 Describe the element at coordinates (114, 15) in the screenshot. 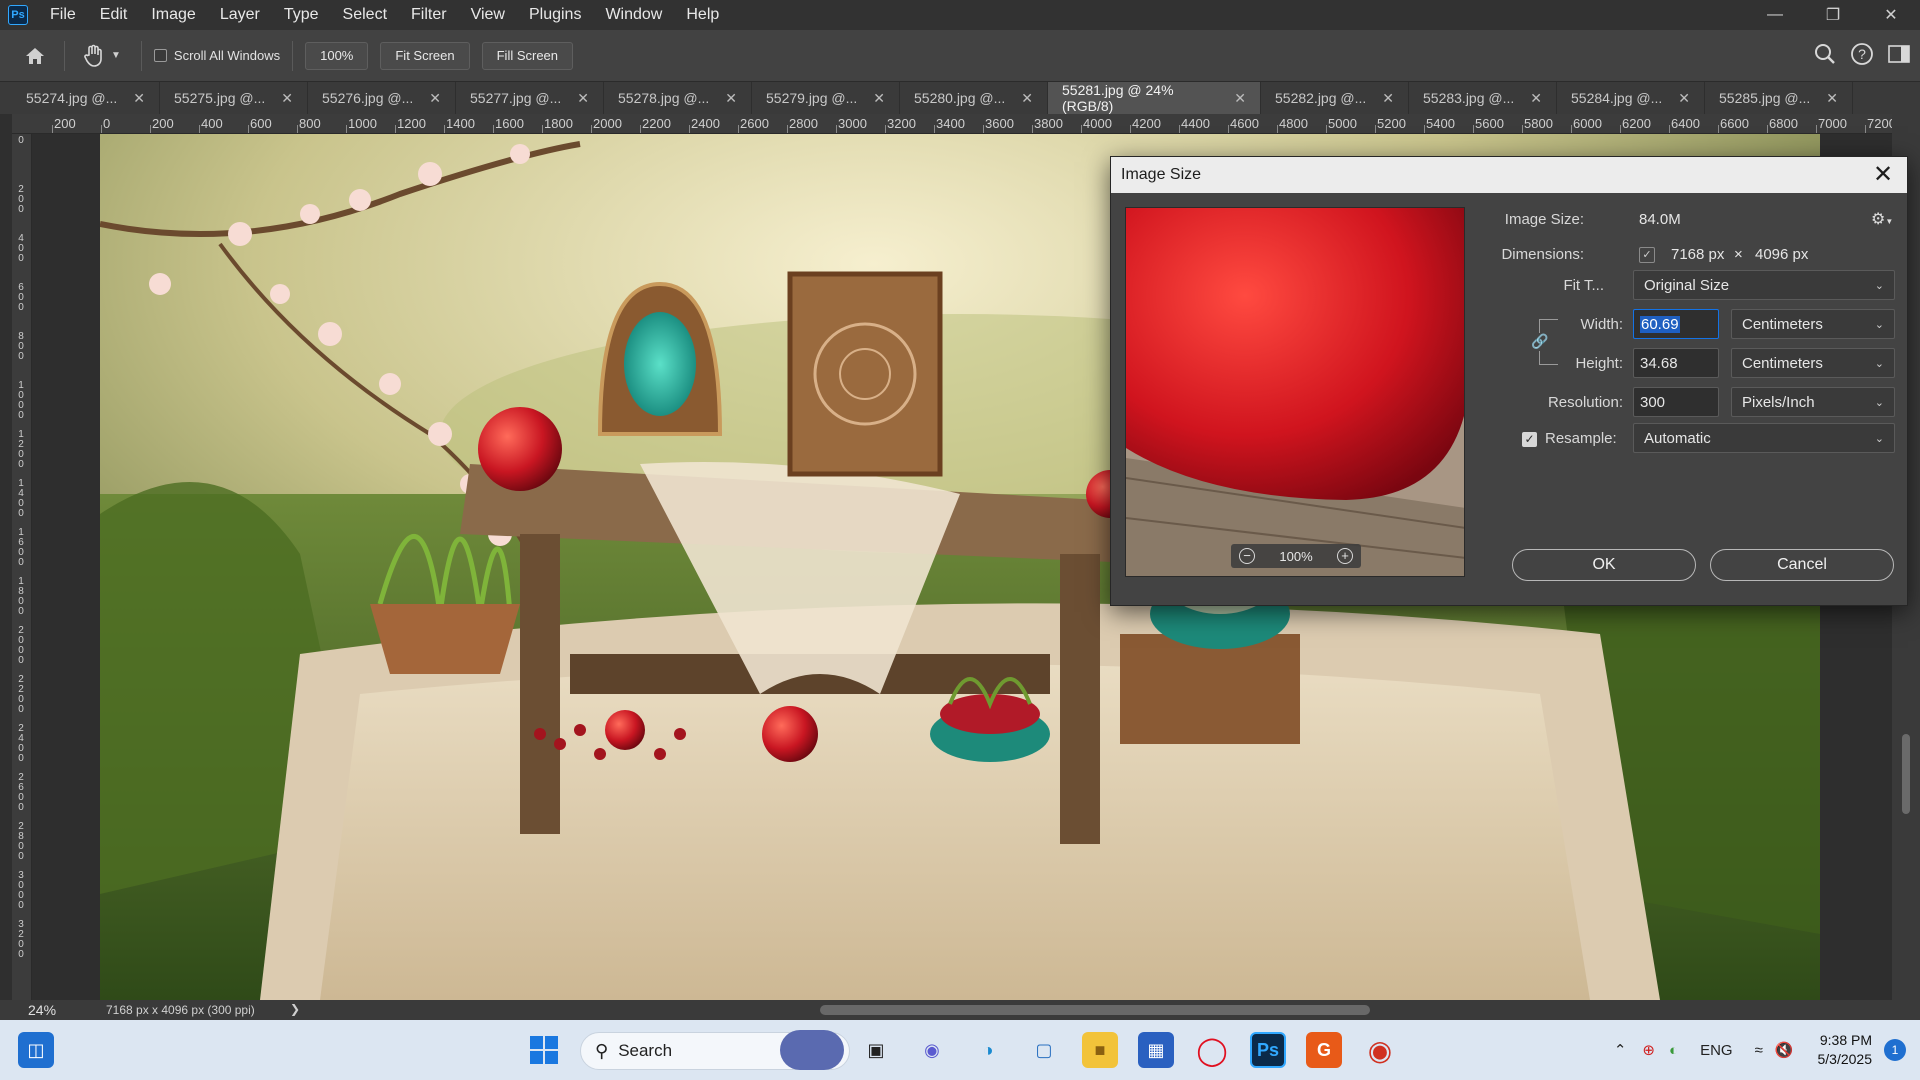

I see `menu-edit: Edit` at that location.